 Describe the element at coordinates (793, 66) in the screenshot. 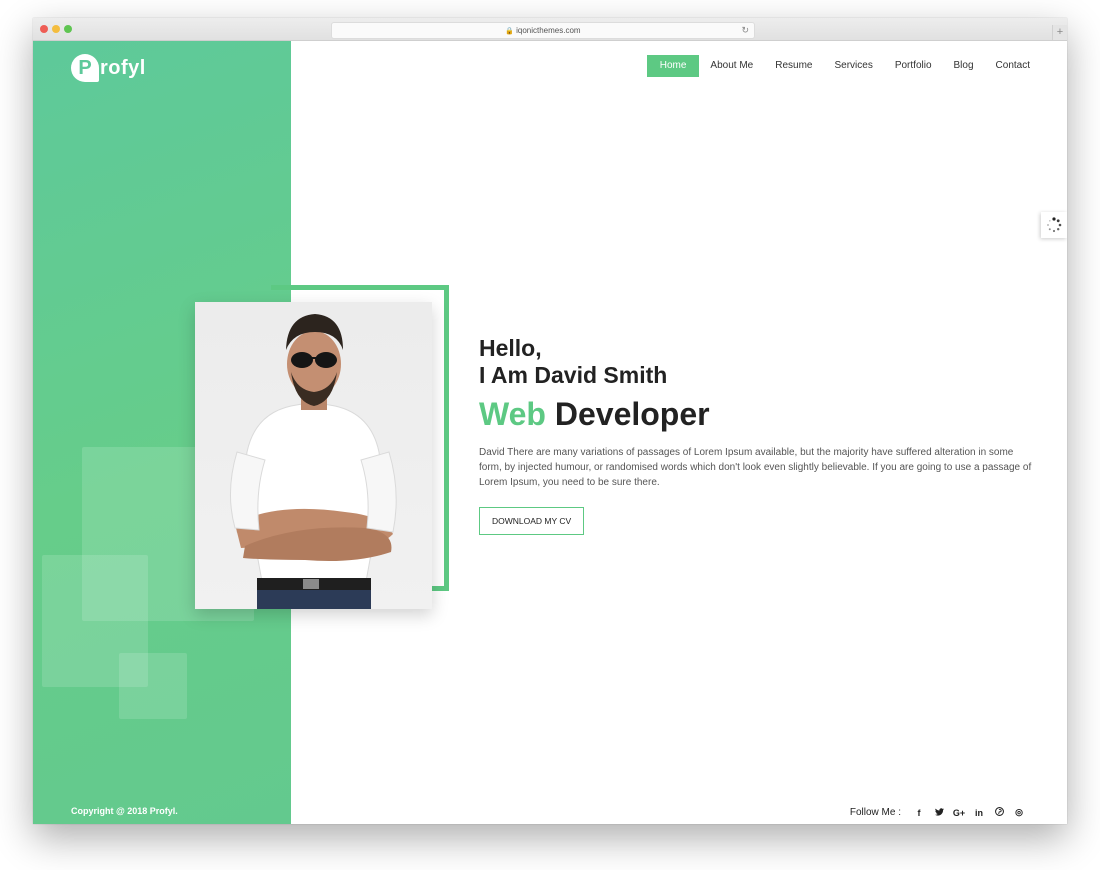

I see `nav-item-resume: Resume` at that location.